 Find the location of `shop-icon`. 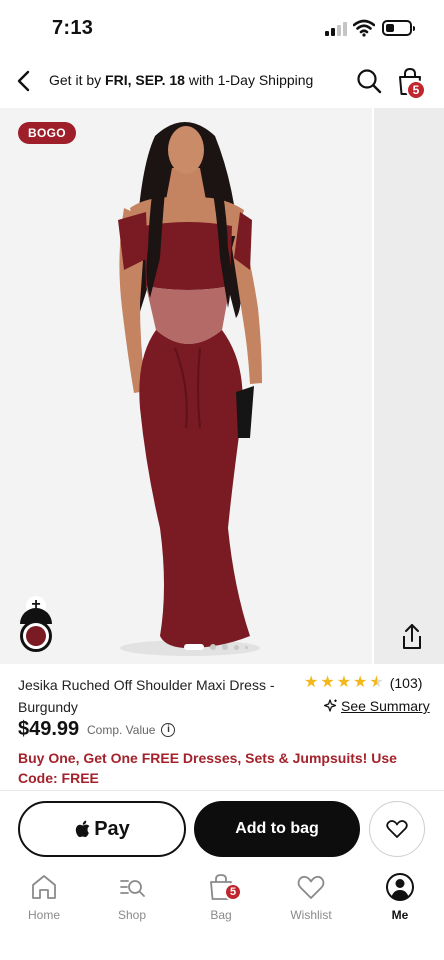

shop-icon is located at coordinates (132, 888).